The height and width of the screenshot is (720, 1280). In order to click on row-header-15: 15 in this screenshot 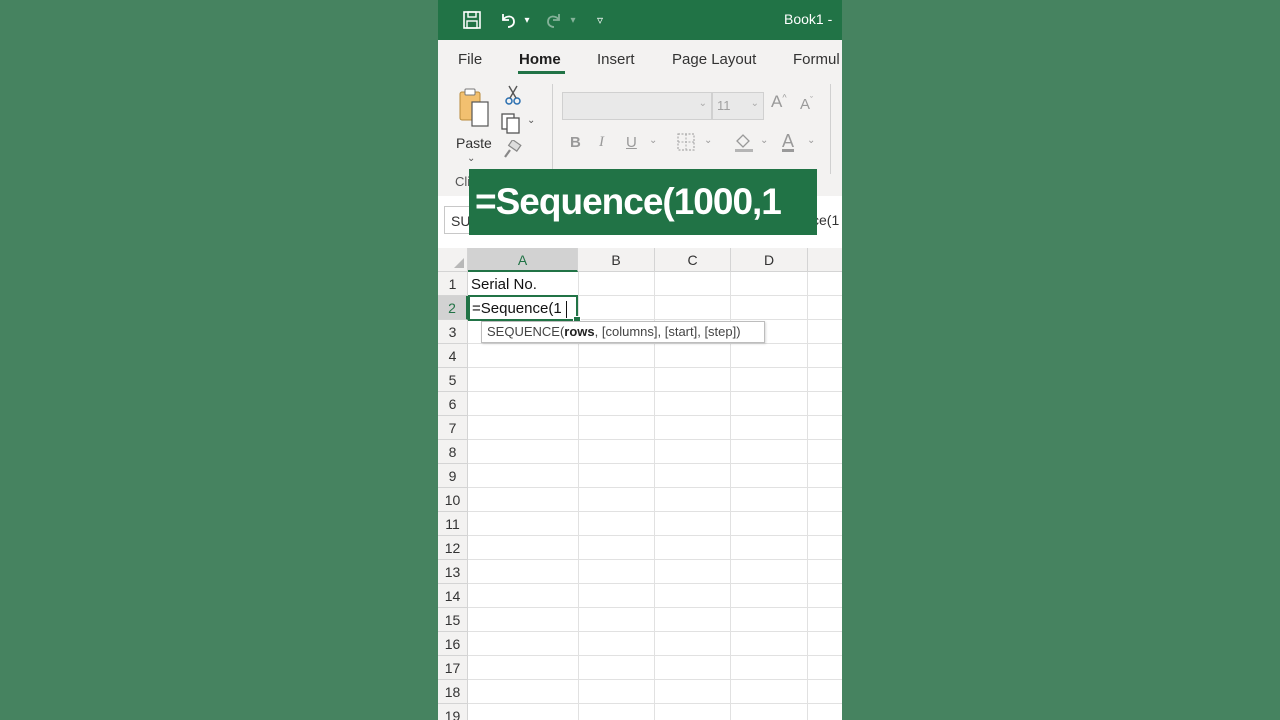, I will do `click(453, 620)`.